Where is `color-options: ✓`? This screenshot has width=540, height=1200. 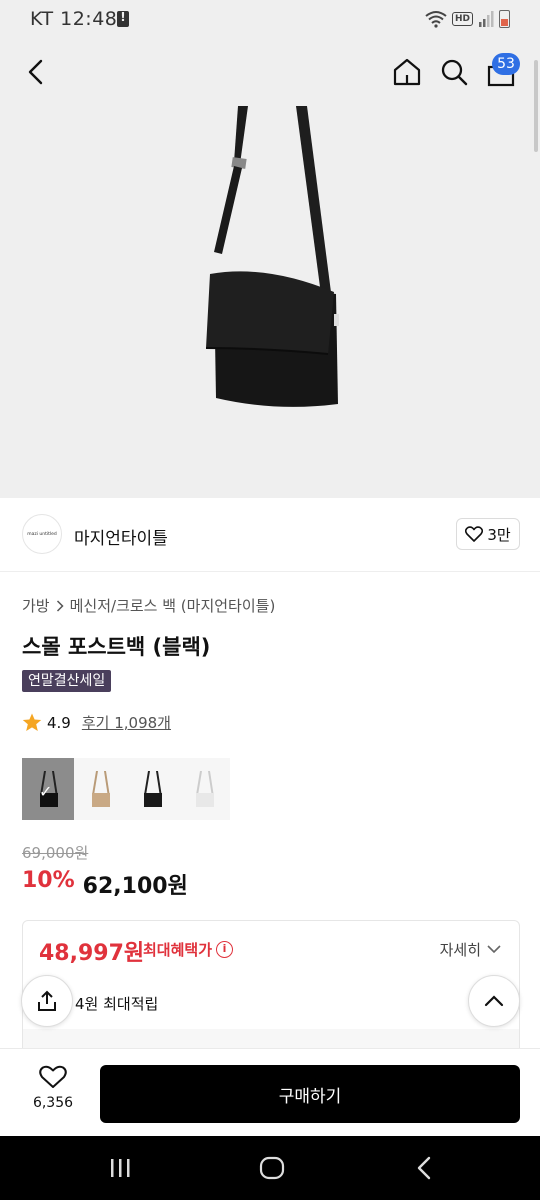
color-options: ✓ is located at coordinates (126, 789).